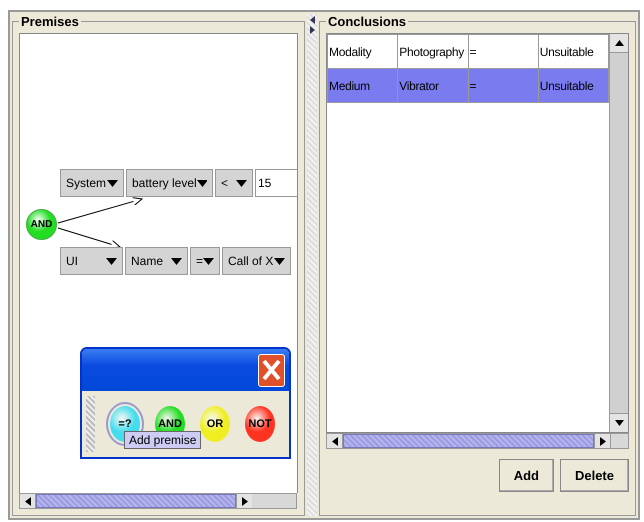 The width and height of the screenshot is (644, 522). I want to click on and-node: AND, so click(41, 224).